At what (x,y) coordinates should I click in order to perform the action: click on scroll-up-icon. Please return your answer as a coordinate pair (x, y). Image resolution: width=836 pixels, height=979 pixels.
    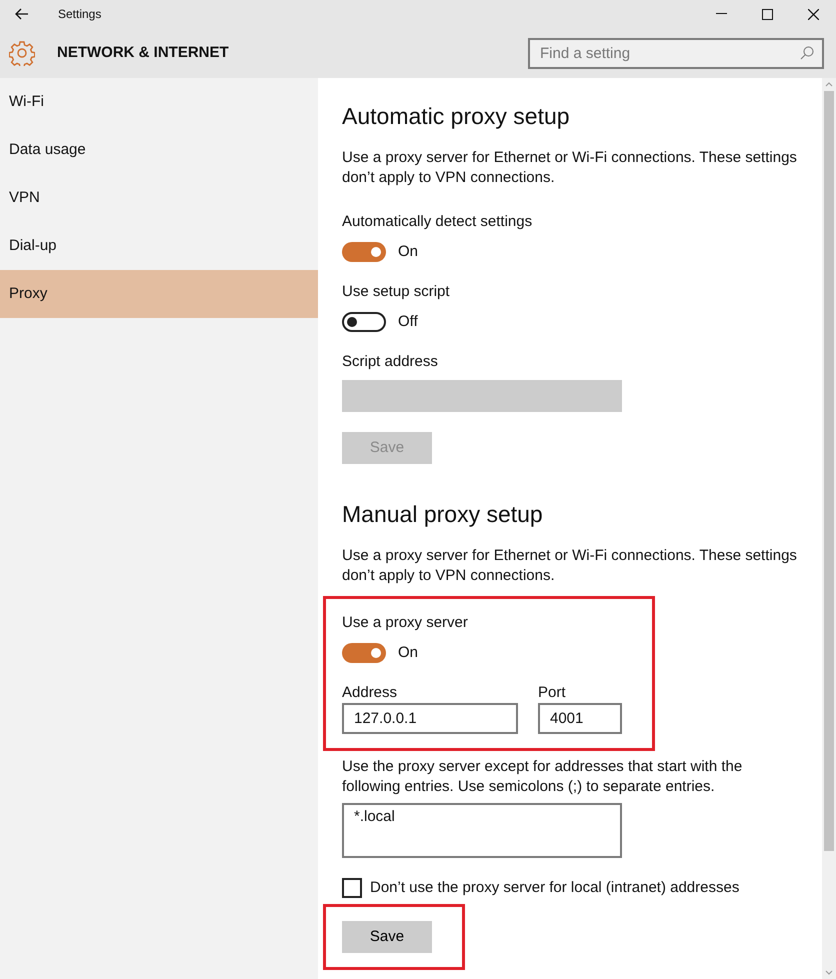
    Looking at the image, I should click on (829, 84).